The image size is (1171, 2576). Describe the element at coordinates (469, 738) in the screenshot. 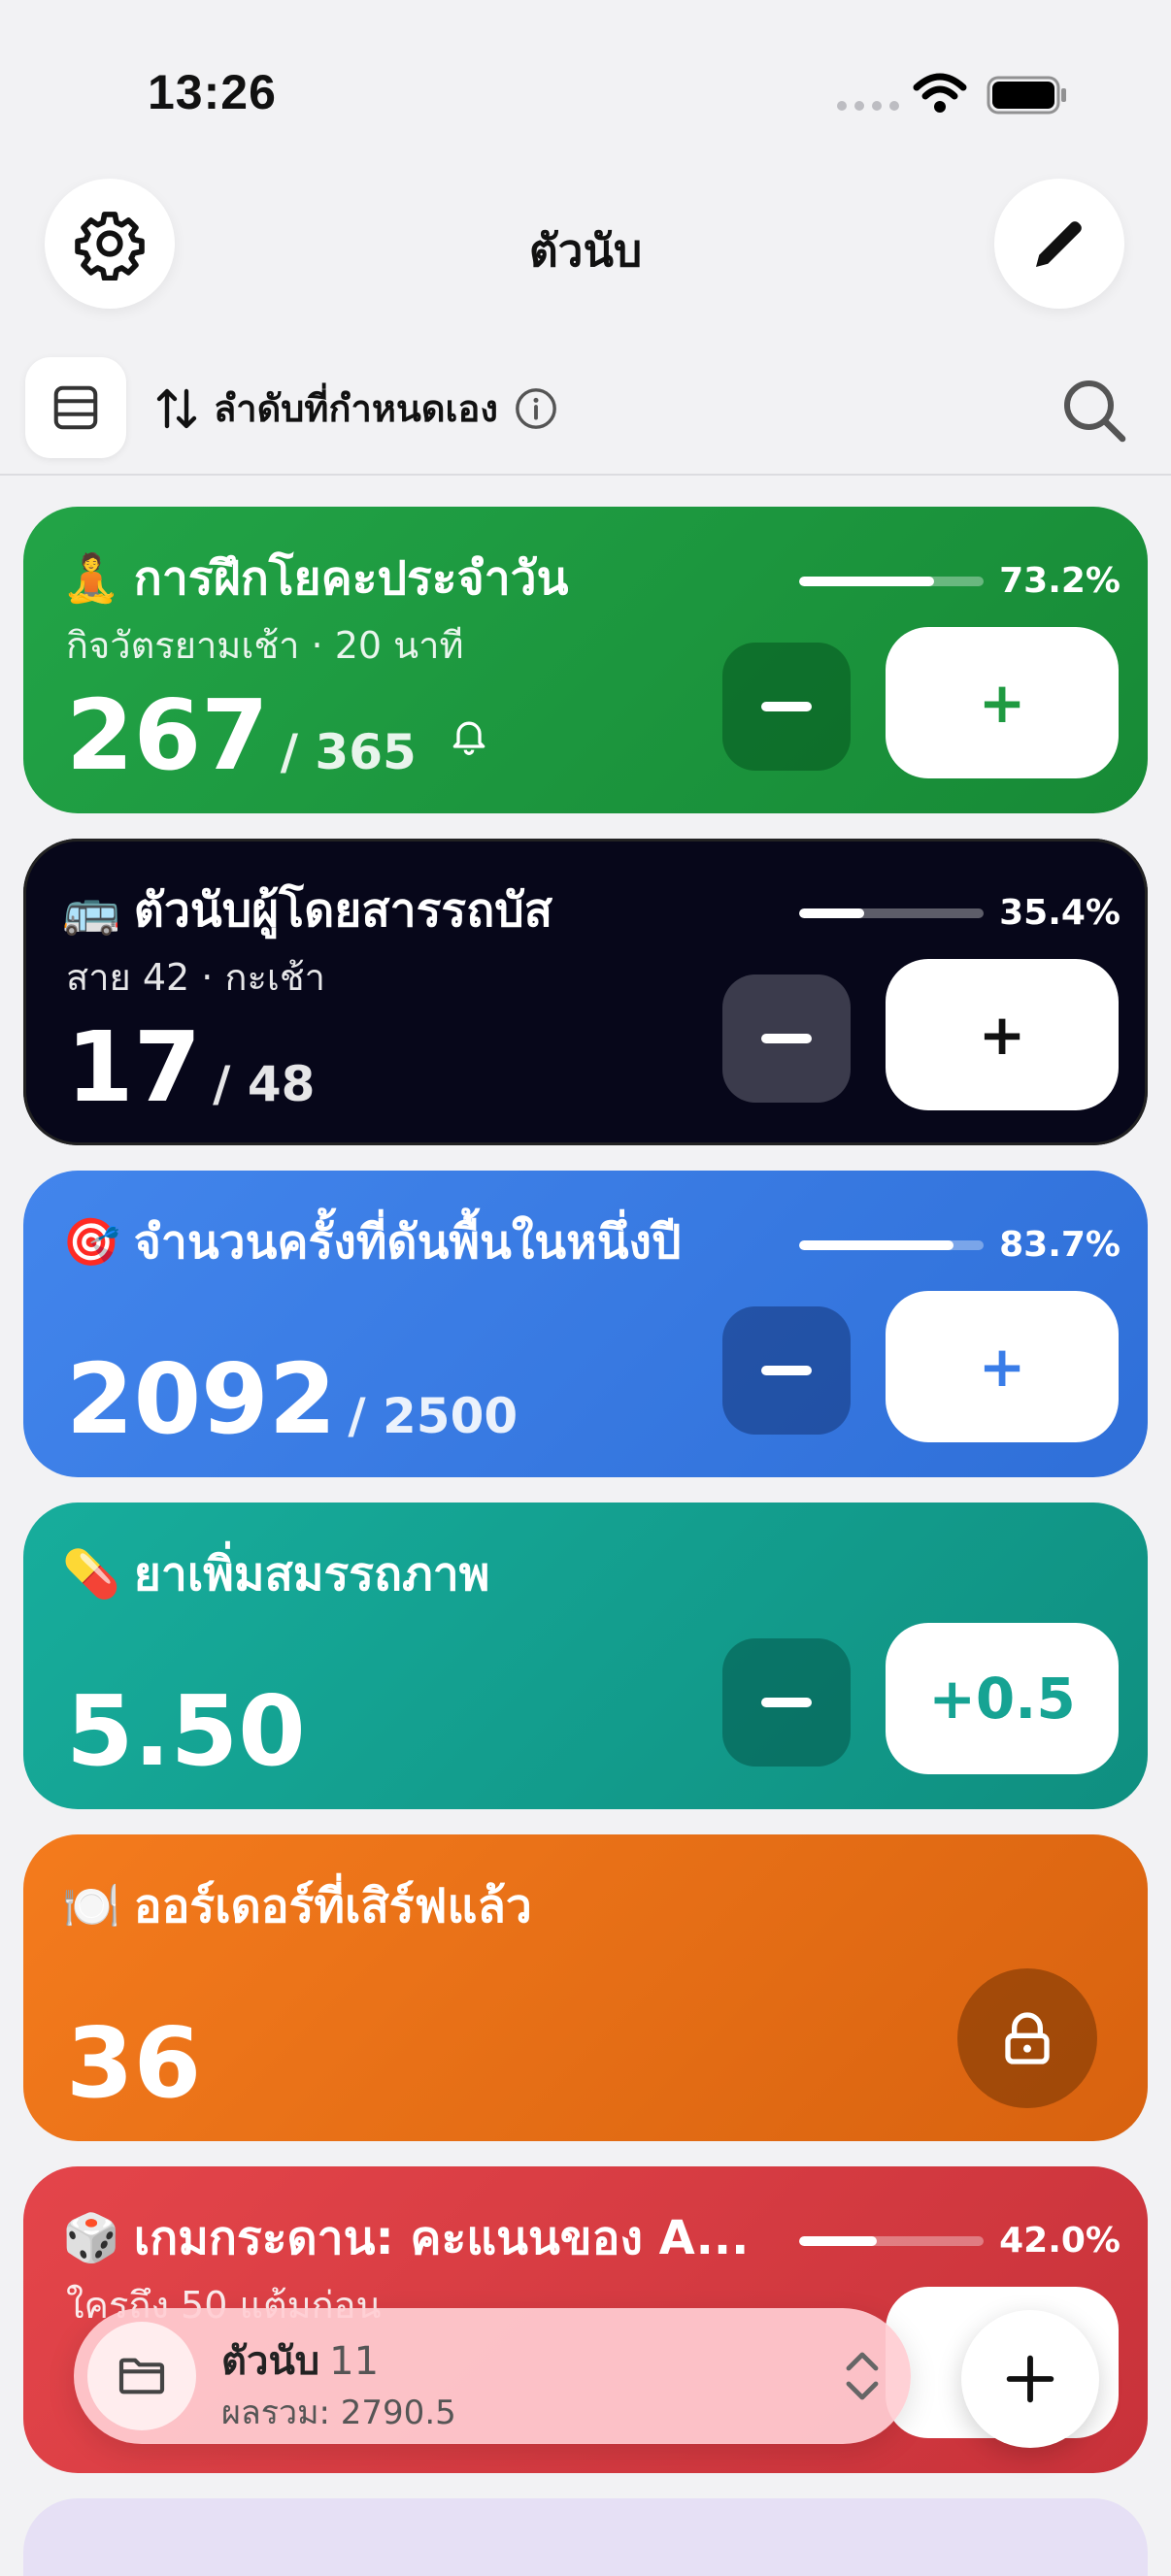

I see `bell-icon` at that location.